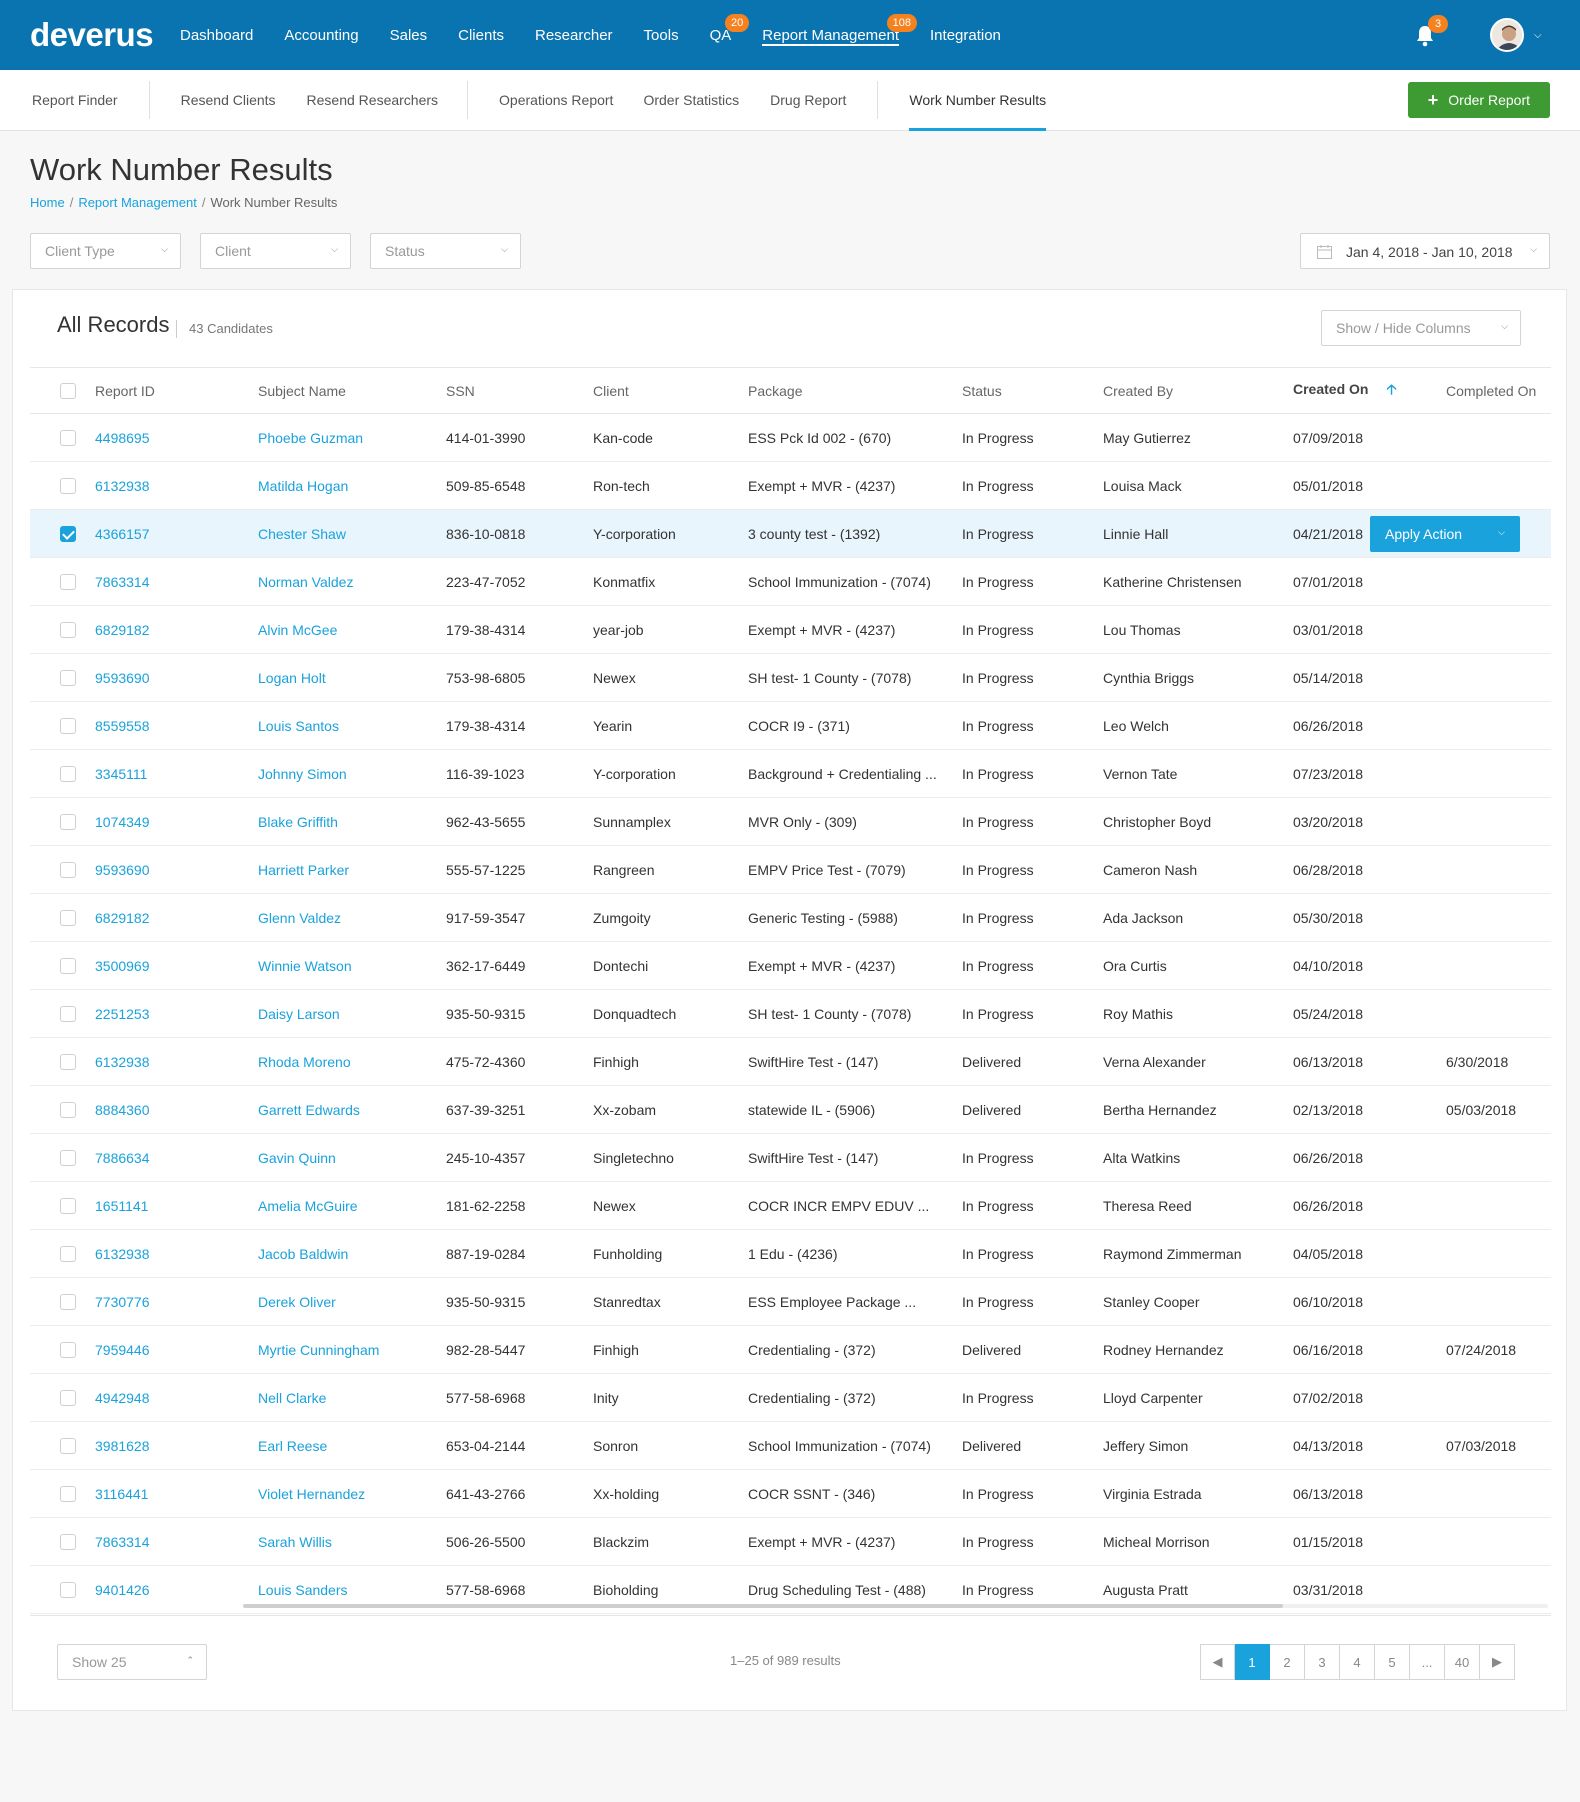 The height and width of the screenshot is (1802, 1580). I want to click on page-2: 2, so click(1287, 1662).